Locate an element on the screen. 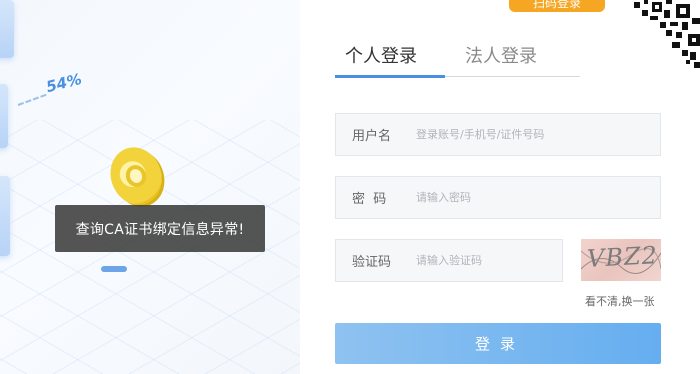 Image resolution: width=700 pixels, height=374 pixels. login-type-tabs: 个人登录 法人登录 is located at coordinates (457, 60).